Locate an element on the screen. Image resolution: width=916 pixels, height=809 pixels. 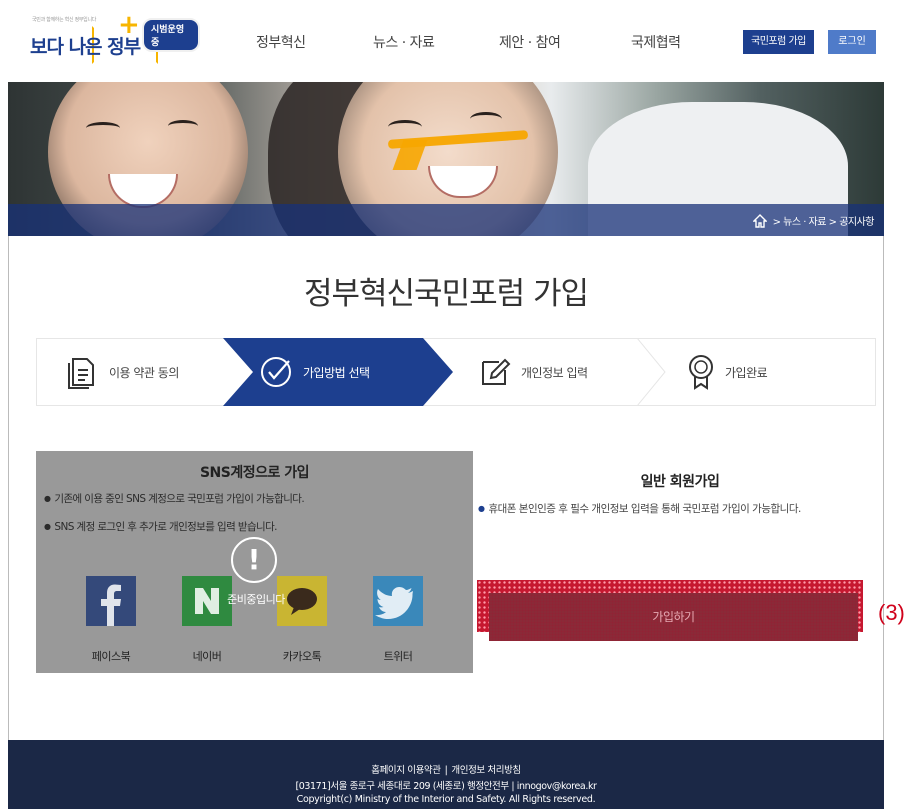
pencil-icon is located at coordinates (496, 371).